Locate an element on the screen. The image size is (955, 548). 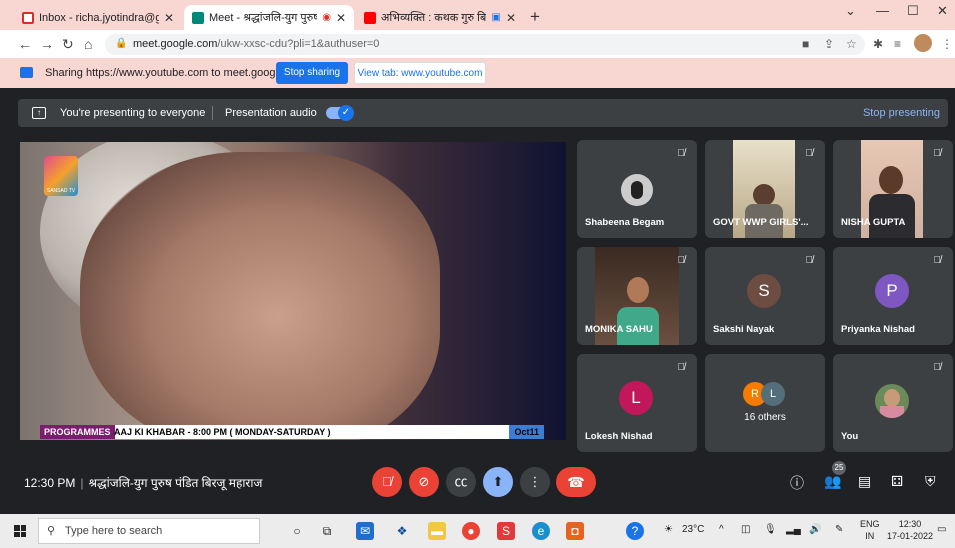
forward-icon: → is located at coordinates (47, 44).